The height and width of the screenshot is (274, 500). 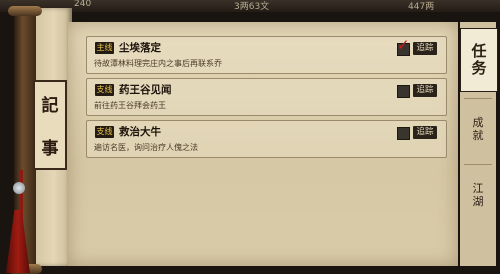 What do you see at coordinates (478, 135) in the screenshot?
I see `tab-char: 就` at bounding box center [478, 135].